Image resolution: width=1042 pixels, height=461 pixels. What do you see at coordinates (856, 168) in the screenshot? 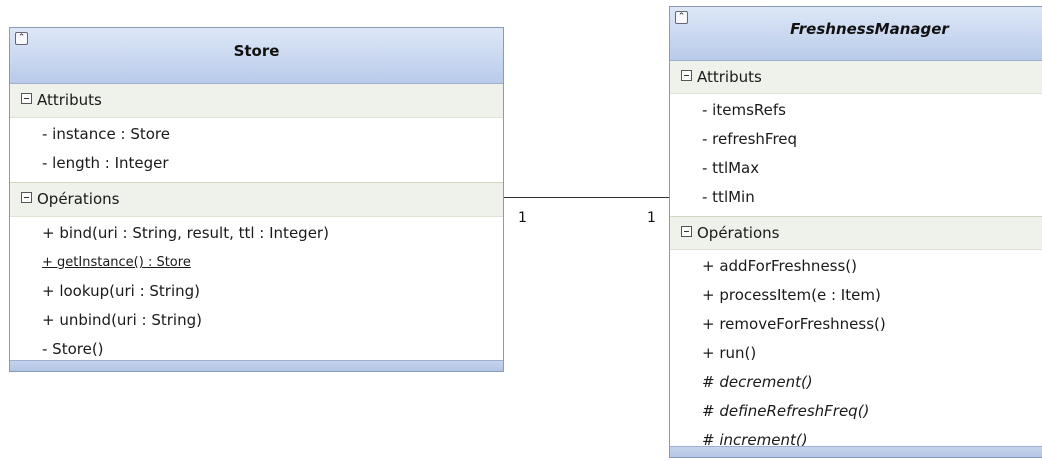
I see `attribute-item: - ttlMax` at bounding box center [856, 168].